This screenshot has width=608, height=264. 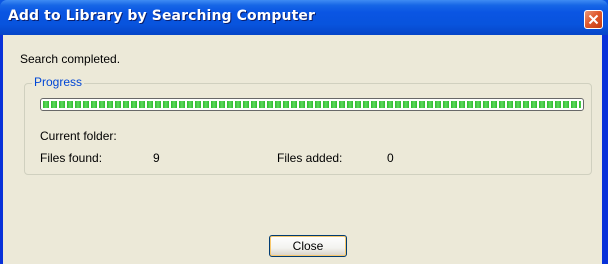 I want to click on files-added-label: Files added:, so click(x=310, y=158).